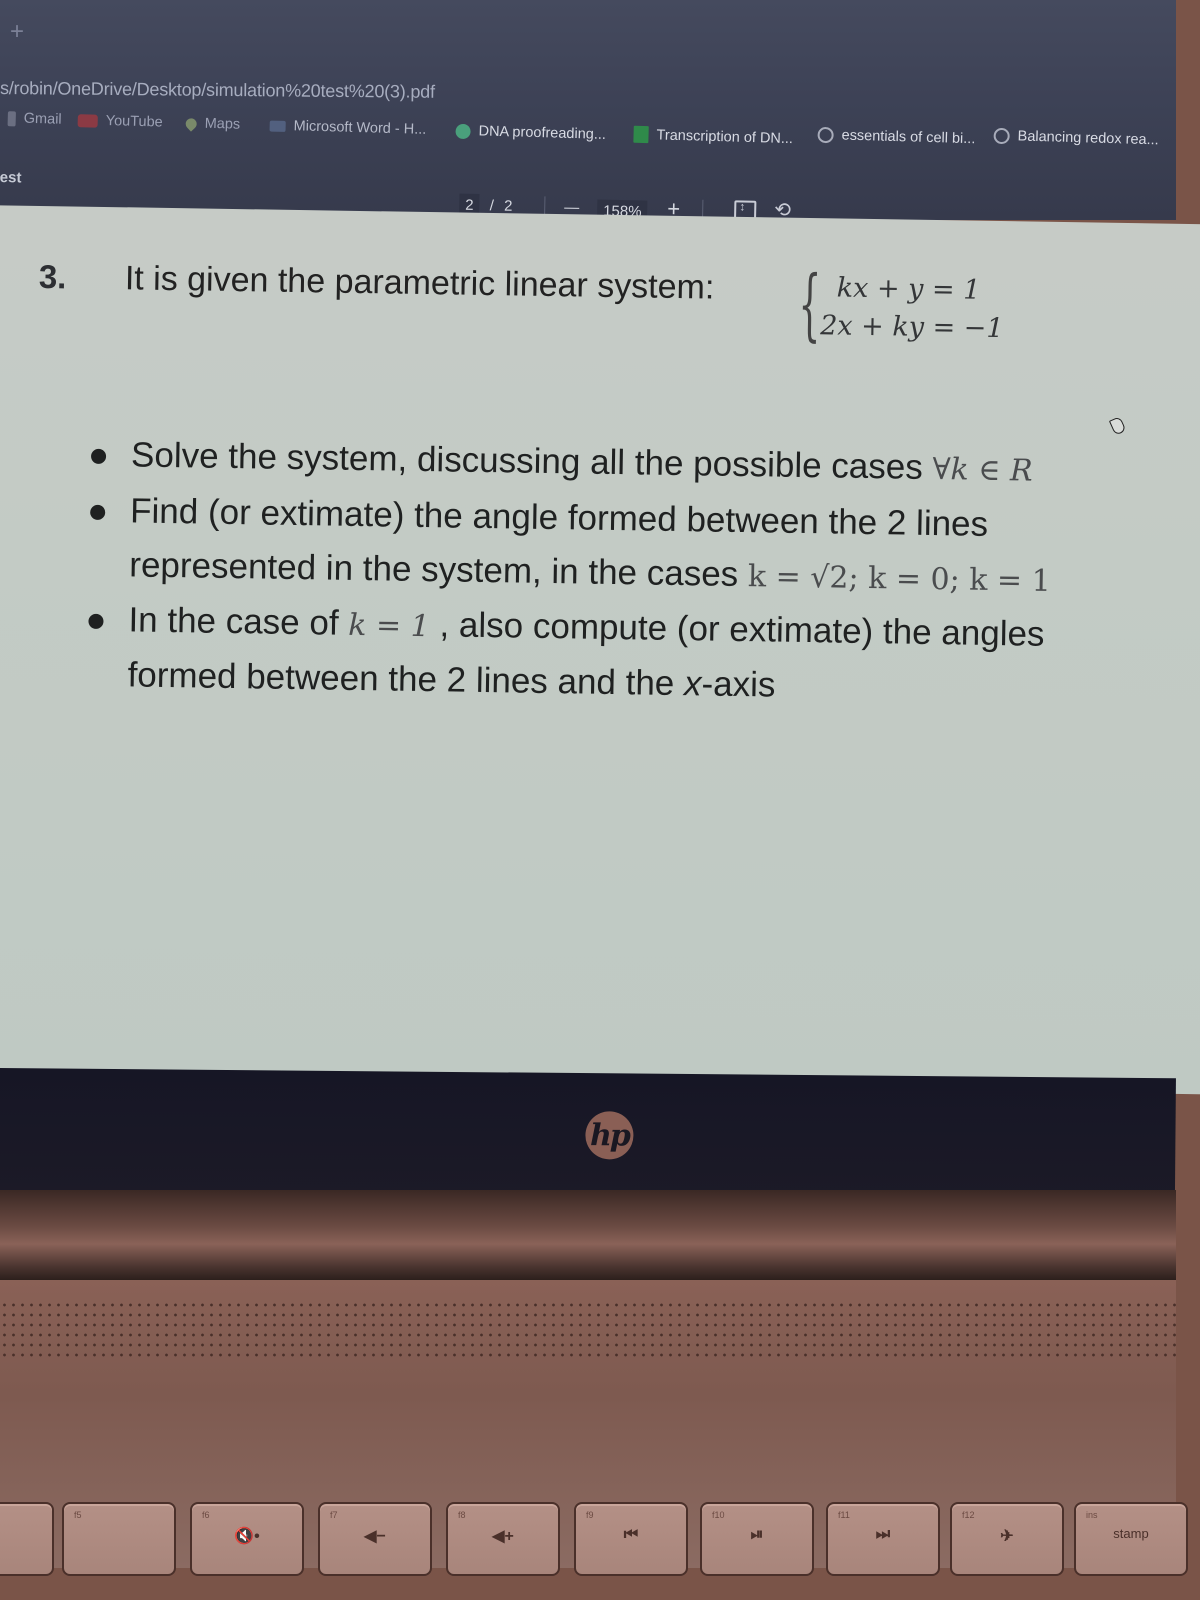 The image size is (1200, 1600). Describe the element at coordinates (757, 1534) in the screenshot. I see `play-pause-icon: ⏯` at that location.